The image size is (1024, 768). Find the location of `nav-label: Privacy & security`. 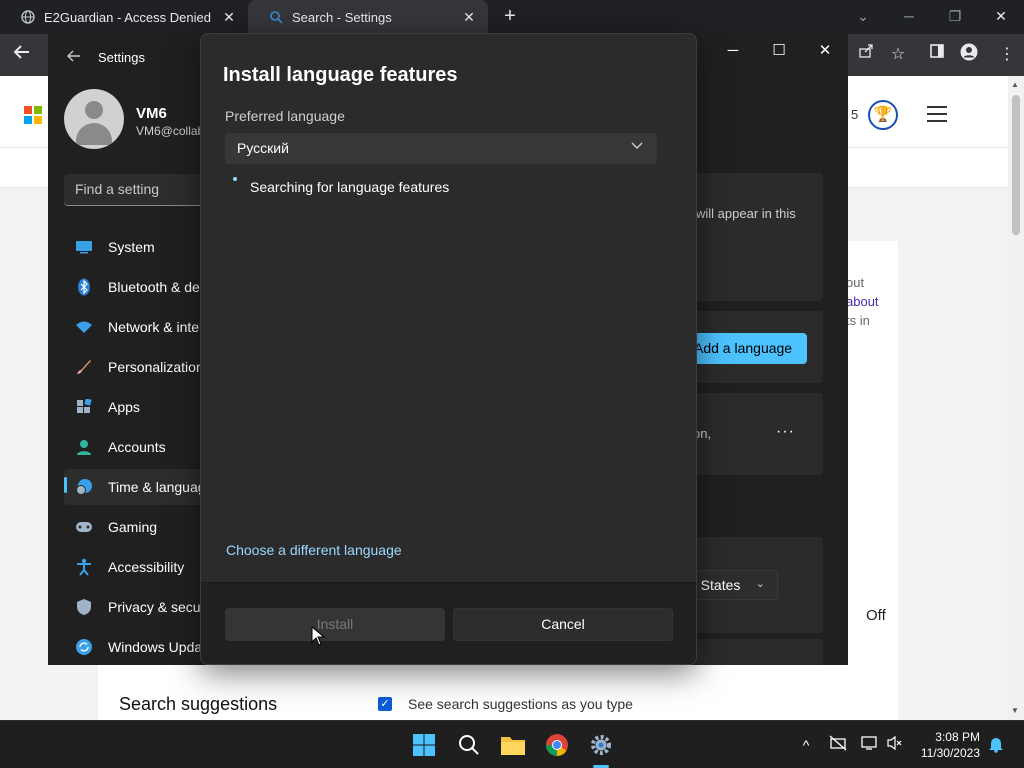

nav-label: Privacy & security is located at coordinates (156, 607).